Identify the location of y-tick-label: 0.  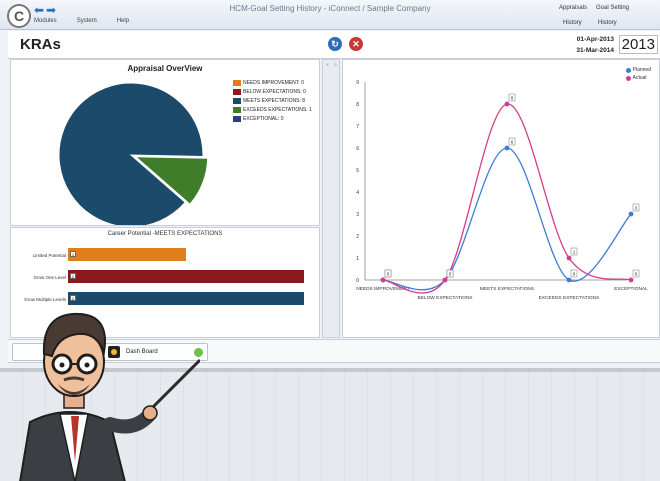
(357, 281).